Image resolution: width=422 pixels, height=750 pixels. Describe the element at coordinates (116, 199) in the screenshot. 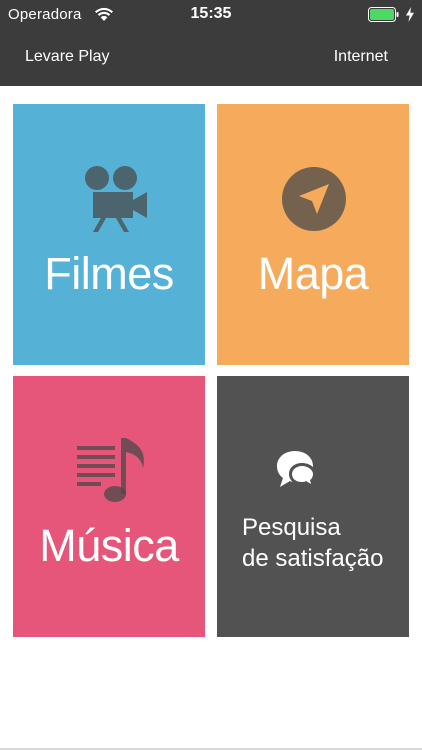

I see `movie-camera-icon` at that location.